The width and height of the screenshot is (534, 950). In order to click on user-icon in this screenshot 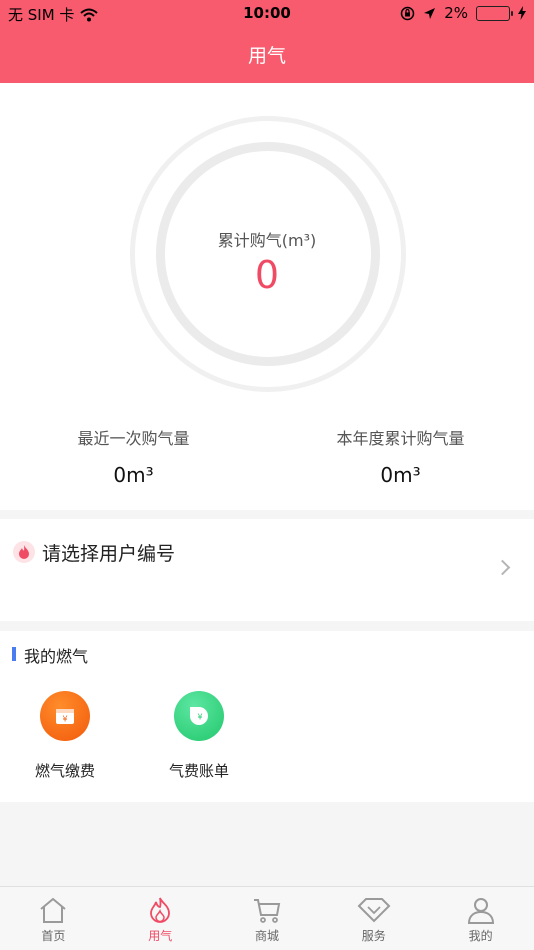, I will do `click(480, 911)`.